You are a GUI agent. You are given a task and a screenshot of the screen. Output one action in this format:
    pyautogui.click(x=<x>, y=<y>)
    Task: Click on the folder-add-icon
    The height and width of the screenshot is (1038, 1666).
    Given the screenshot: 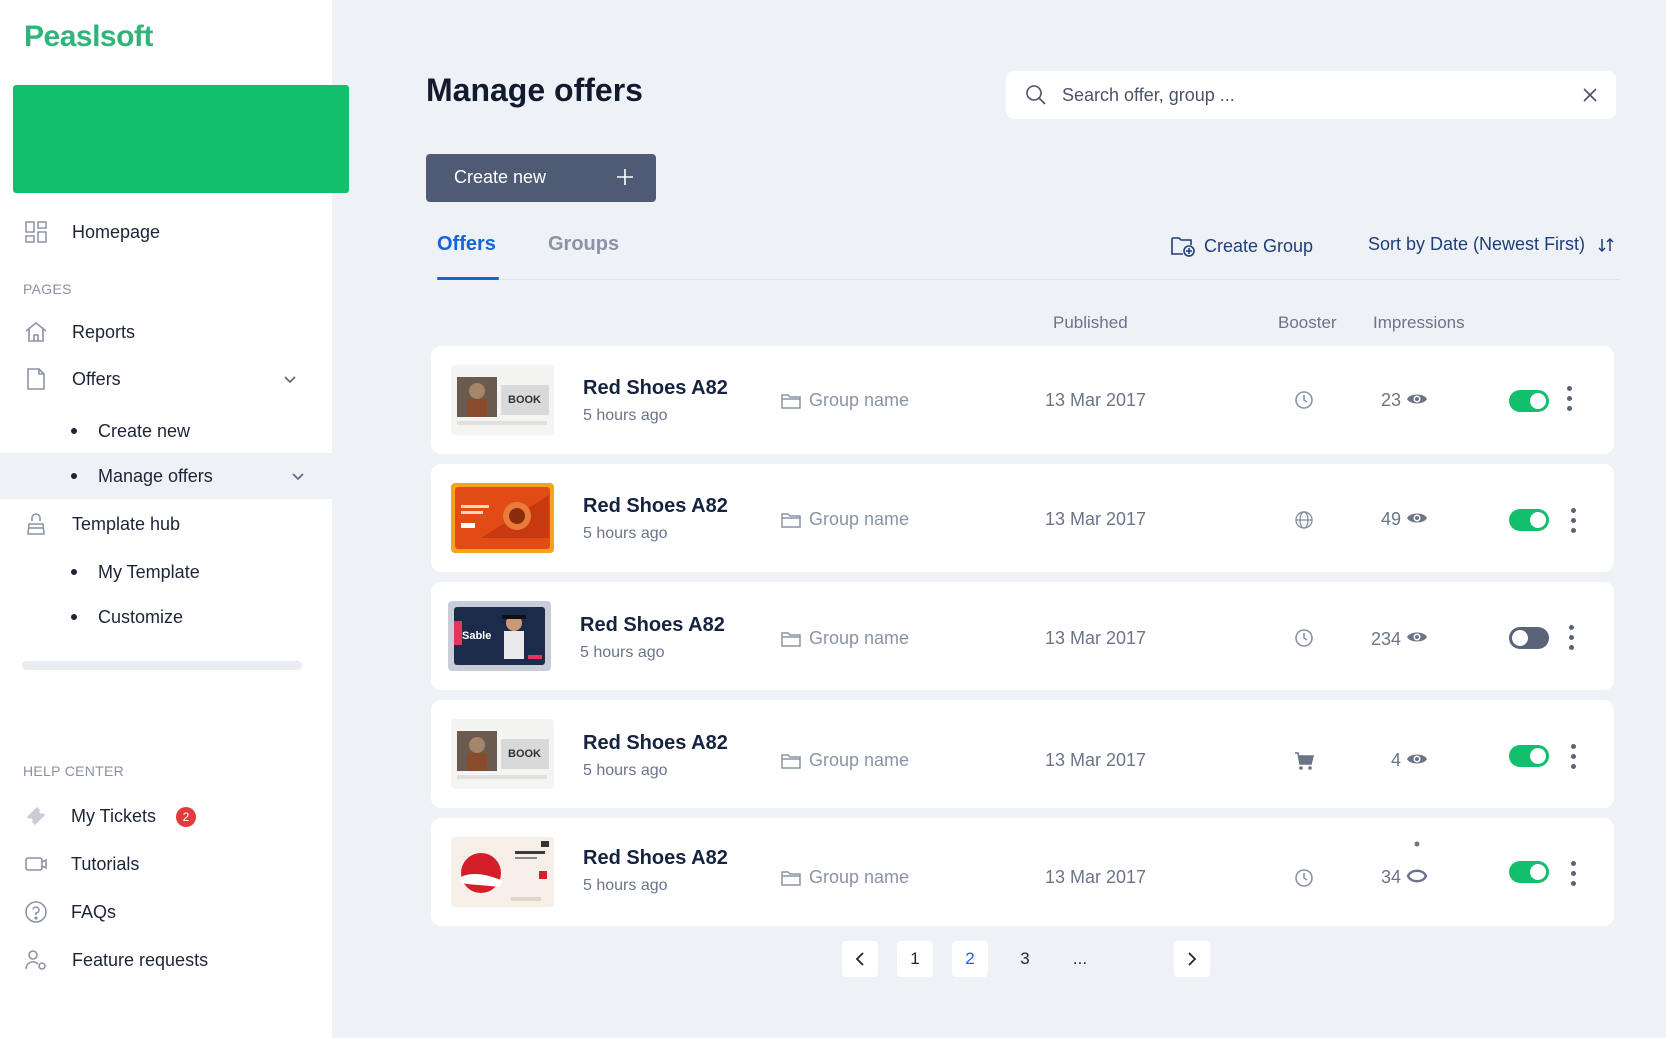 What is the action you would take?
    pyautogui.click(x=1183, y=247)
    